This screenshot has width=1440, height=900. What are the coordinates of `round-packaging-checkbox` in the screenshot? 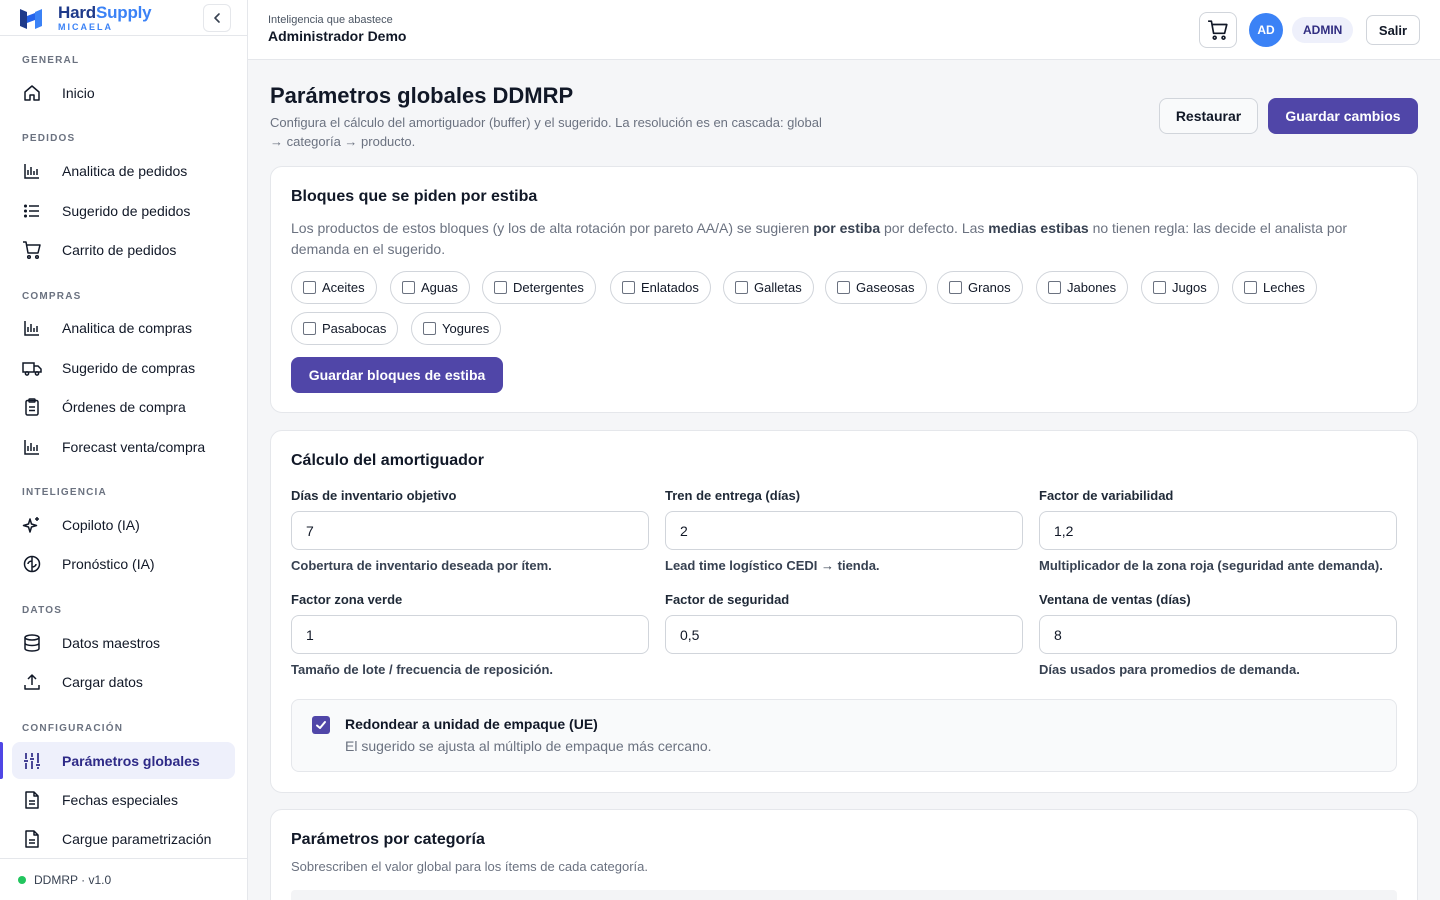 It's located at (321, 725).